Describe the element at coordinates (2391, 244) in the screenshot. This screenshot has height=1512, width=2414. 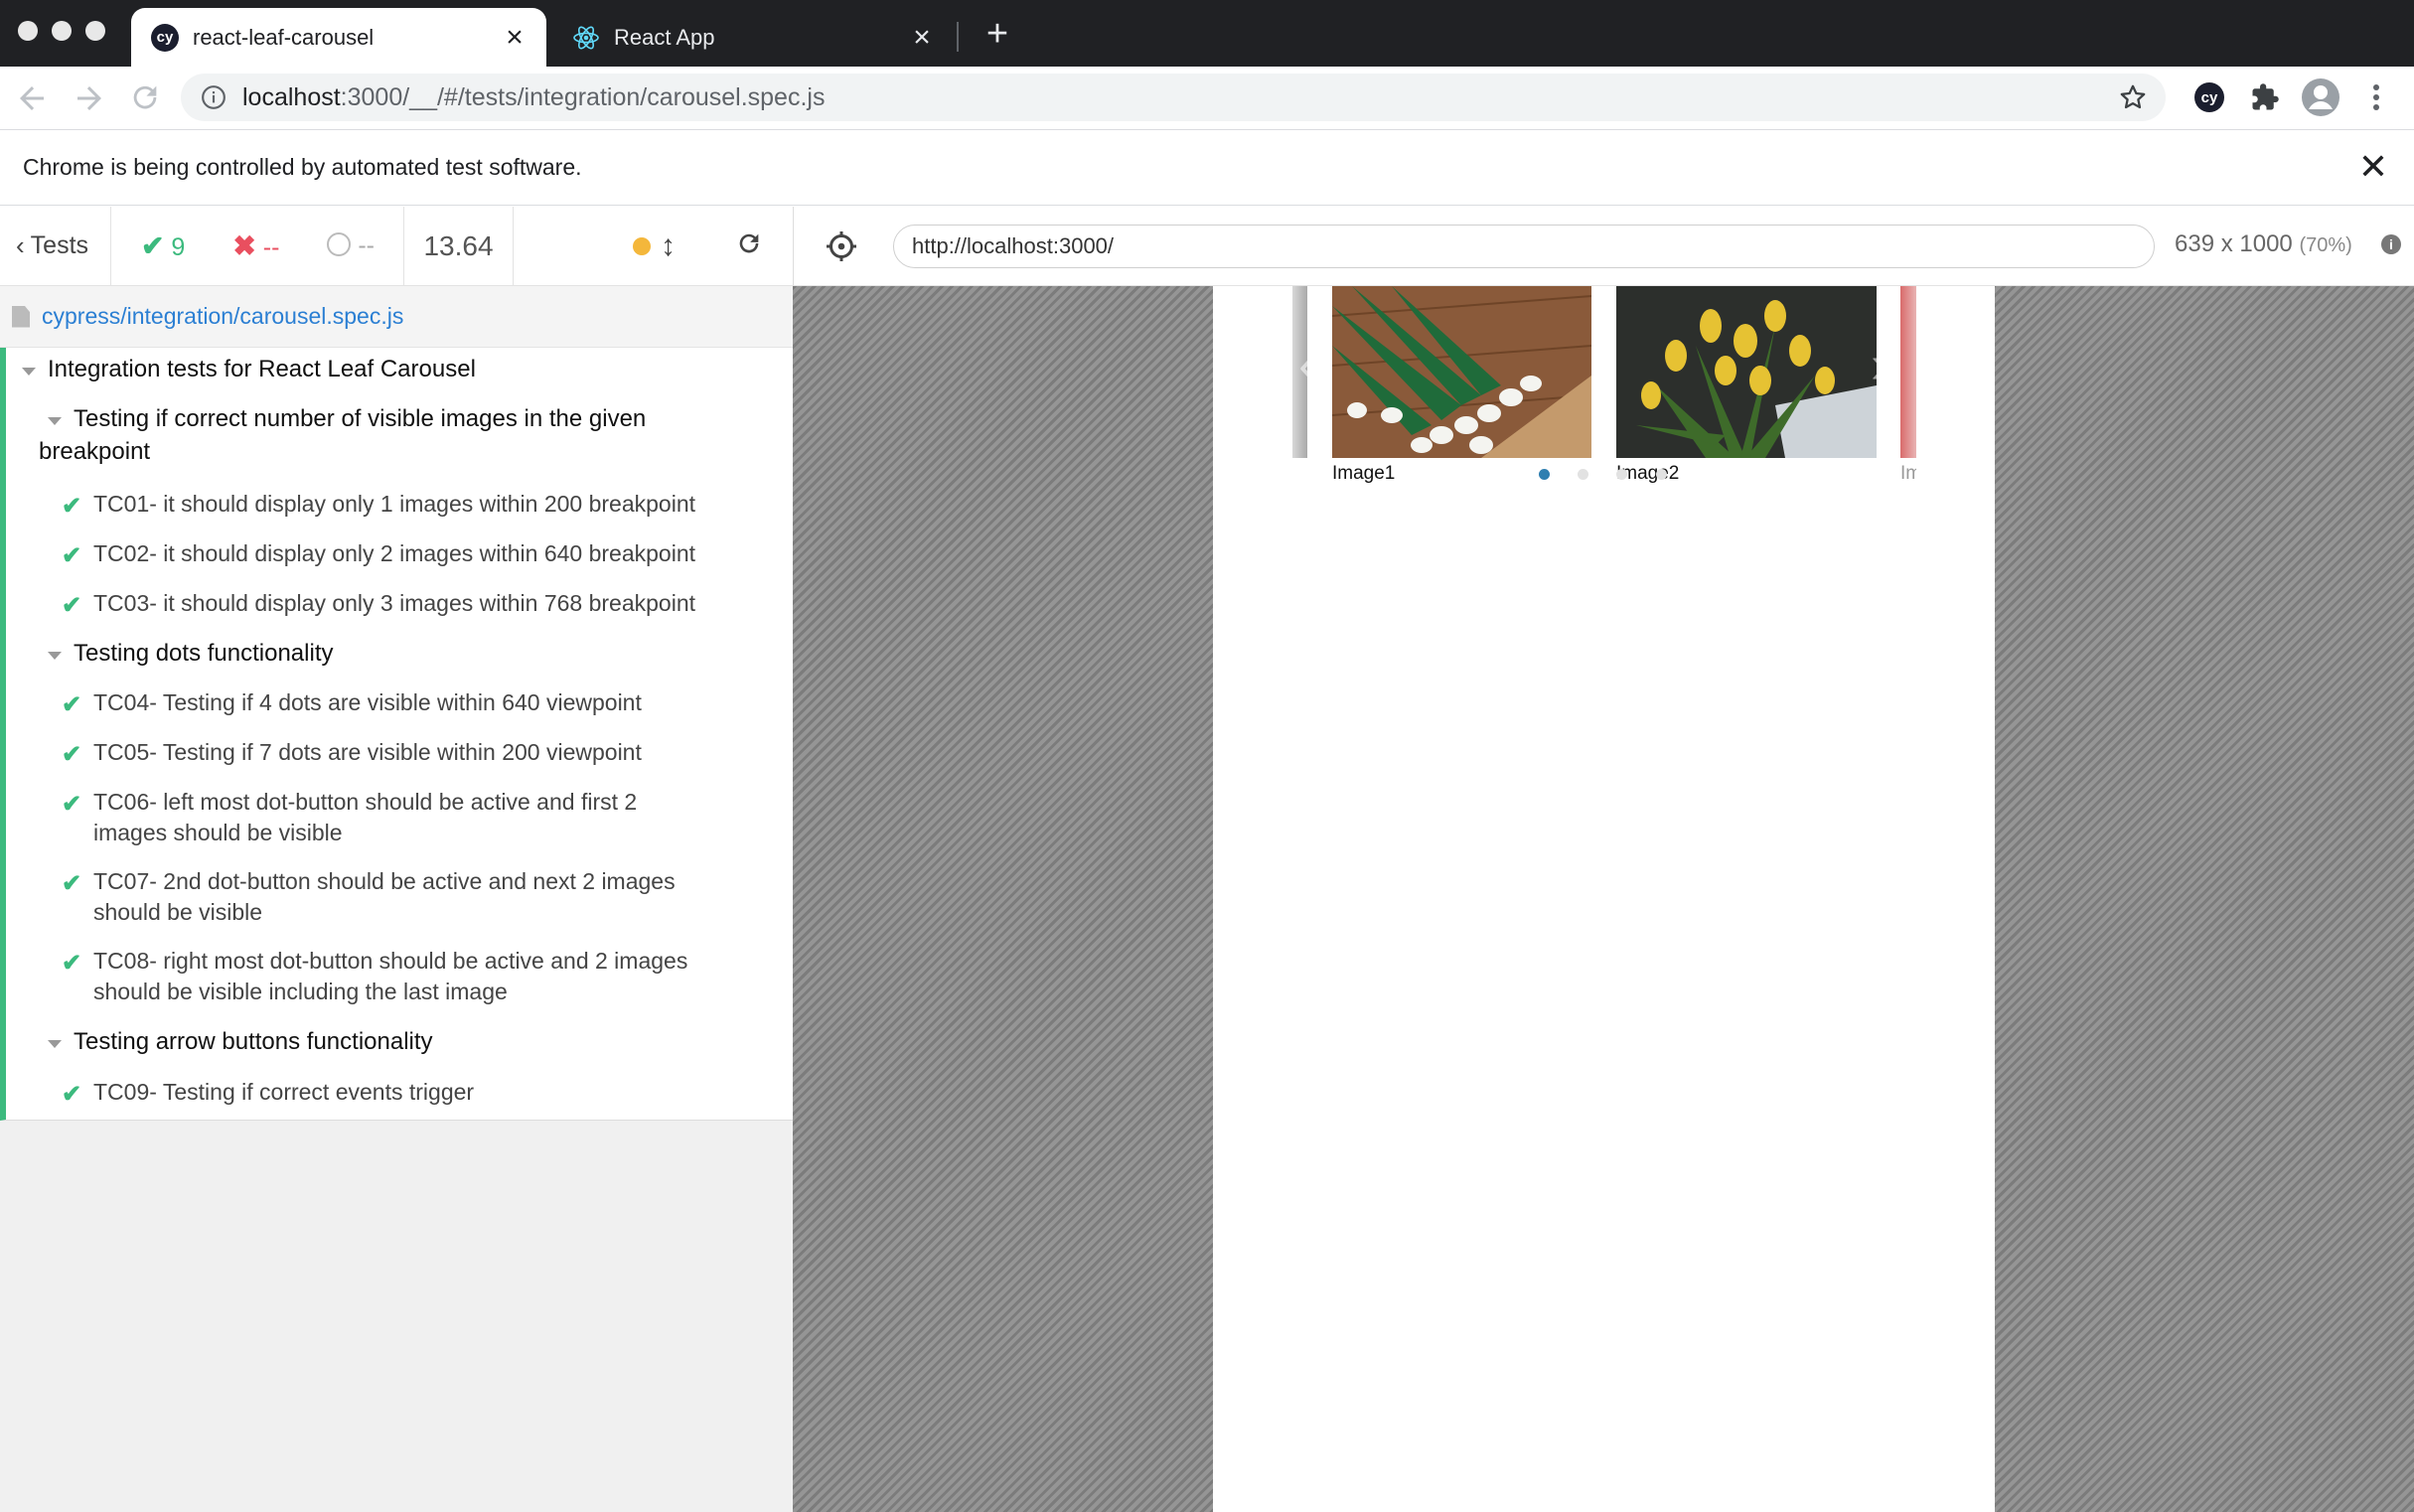
I see `info-icon: i` at that location.